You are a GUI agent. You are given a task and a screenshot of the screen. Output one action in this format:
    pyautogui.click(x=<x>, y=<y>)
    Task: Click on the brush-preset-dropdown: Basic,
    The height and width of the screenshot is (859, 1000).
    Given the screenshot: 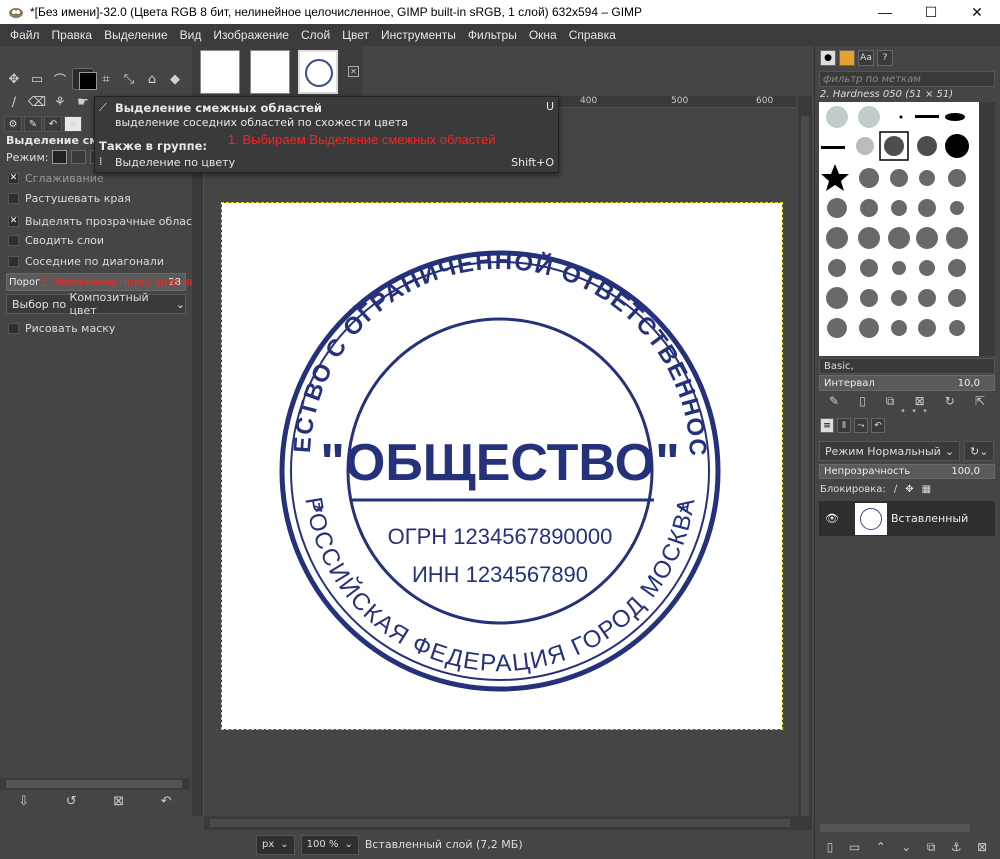 What is the action you would take?
    pyautogui.click(x=907, y=366)
    